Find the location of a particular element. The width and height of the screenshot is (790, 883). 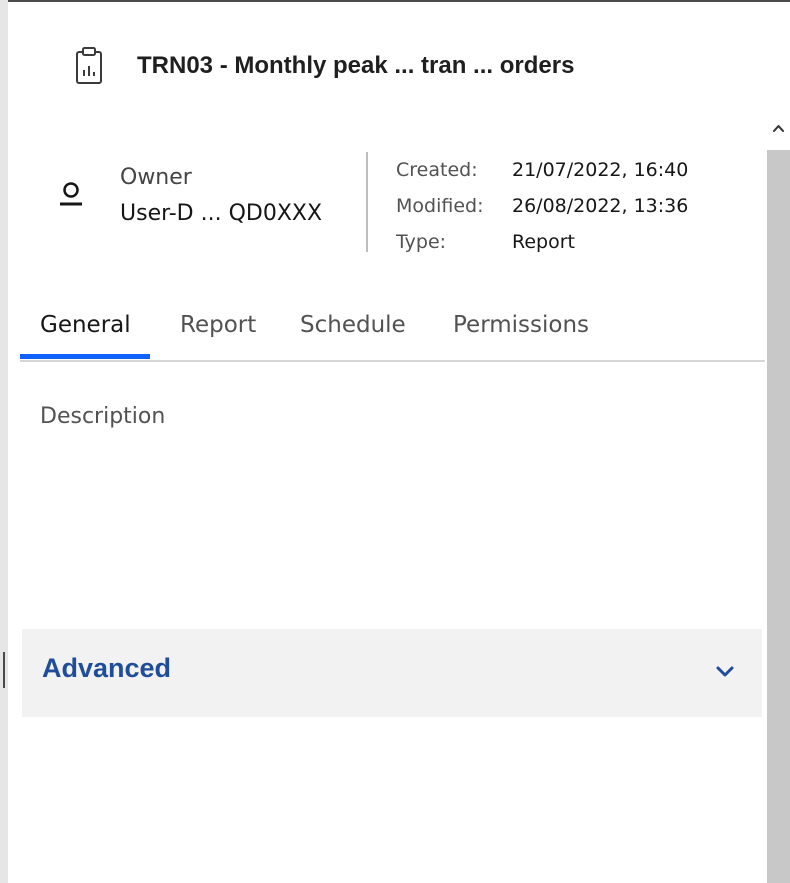

advanced-label: Advanced is located at coordinates (107, 668).